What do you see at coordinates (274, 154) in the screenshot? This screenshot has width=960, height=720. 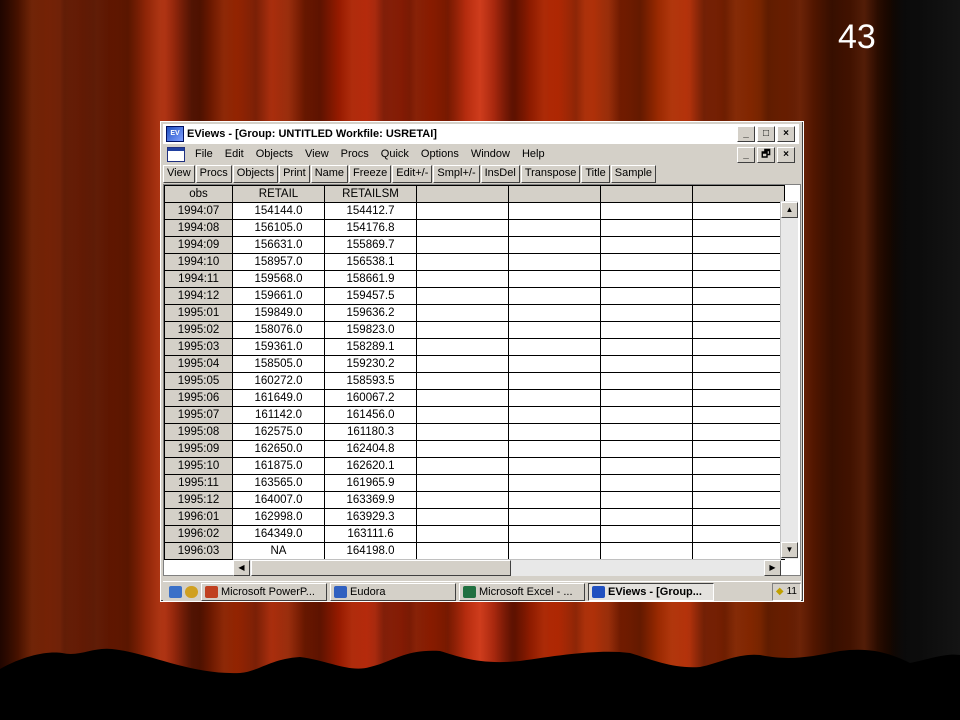 I see `menu-objects: Objects` at bounding box center [274, 154].